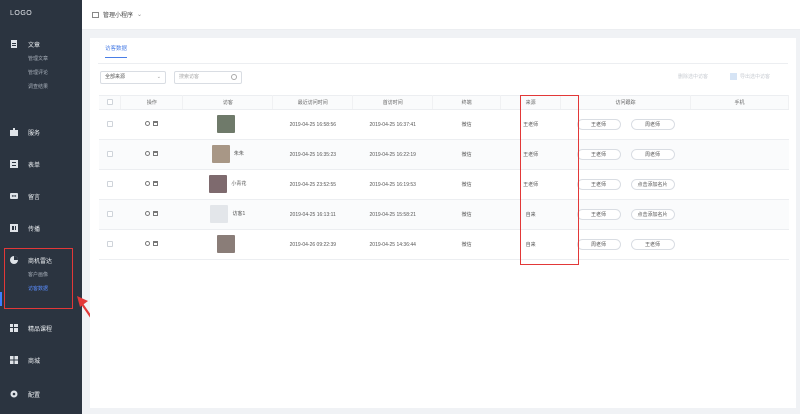 Image resolution: width=800 pixels, height=414 pixels. I want to click on last-visit: 2019-04-25 16:13:11, so click(312, 214).